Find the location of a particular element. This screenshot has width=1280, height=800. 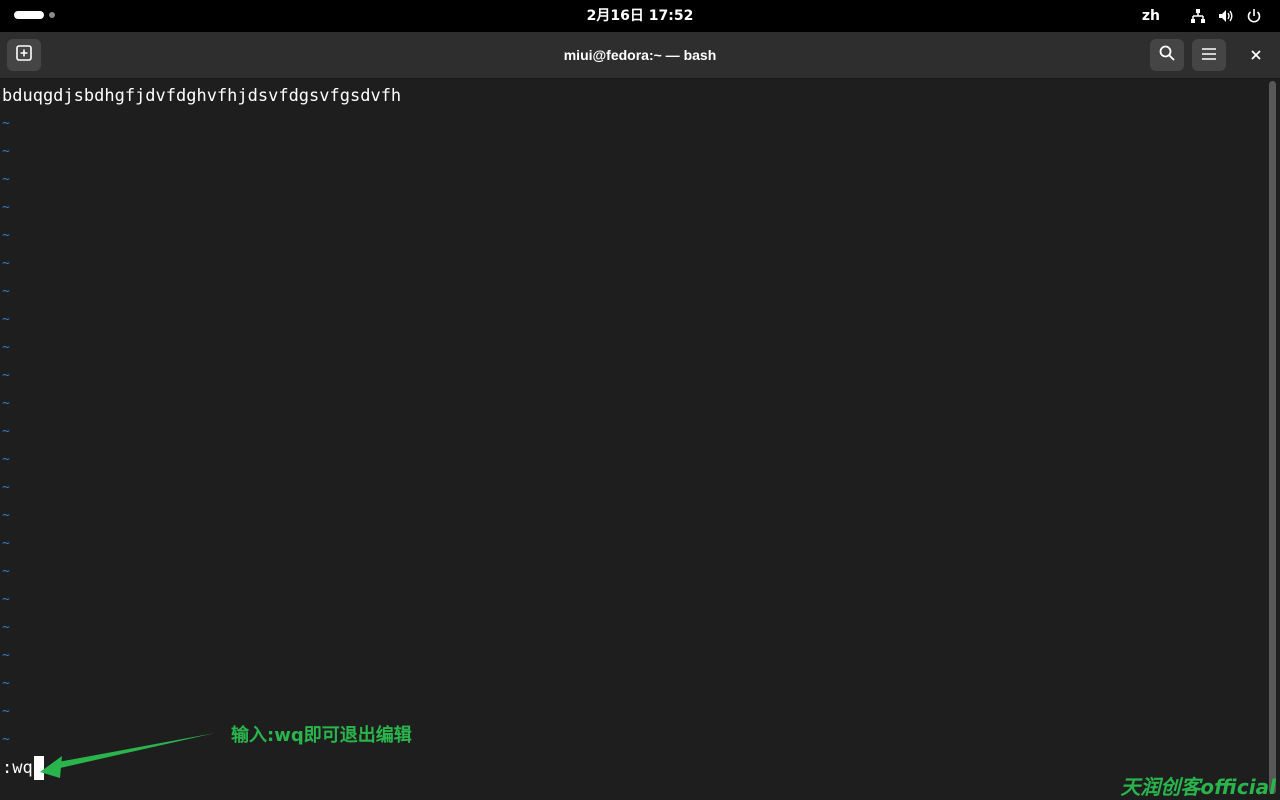

watermark: 天润创客official is located at coordinates (1198, 787).